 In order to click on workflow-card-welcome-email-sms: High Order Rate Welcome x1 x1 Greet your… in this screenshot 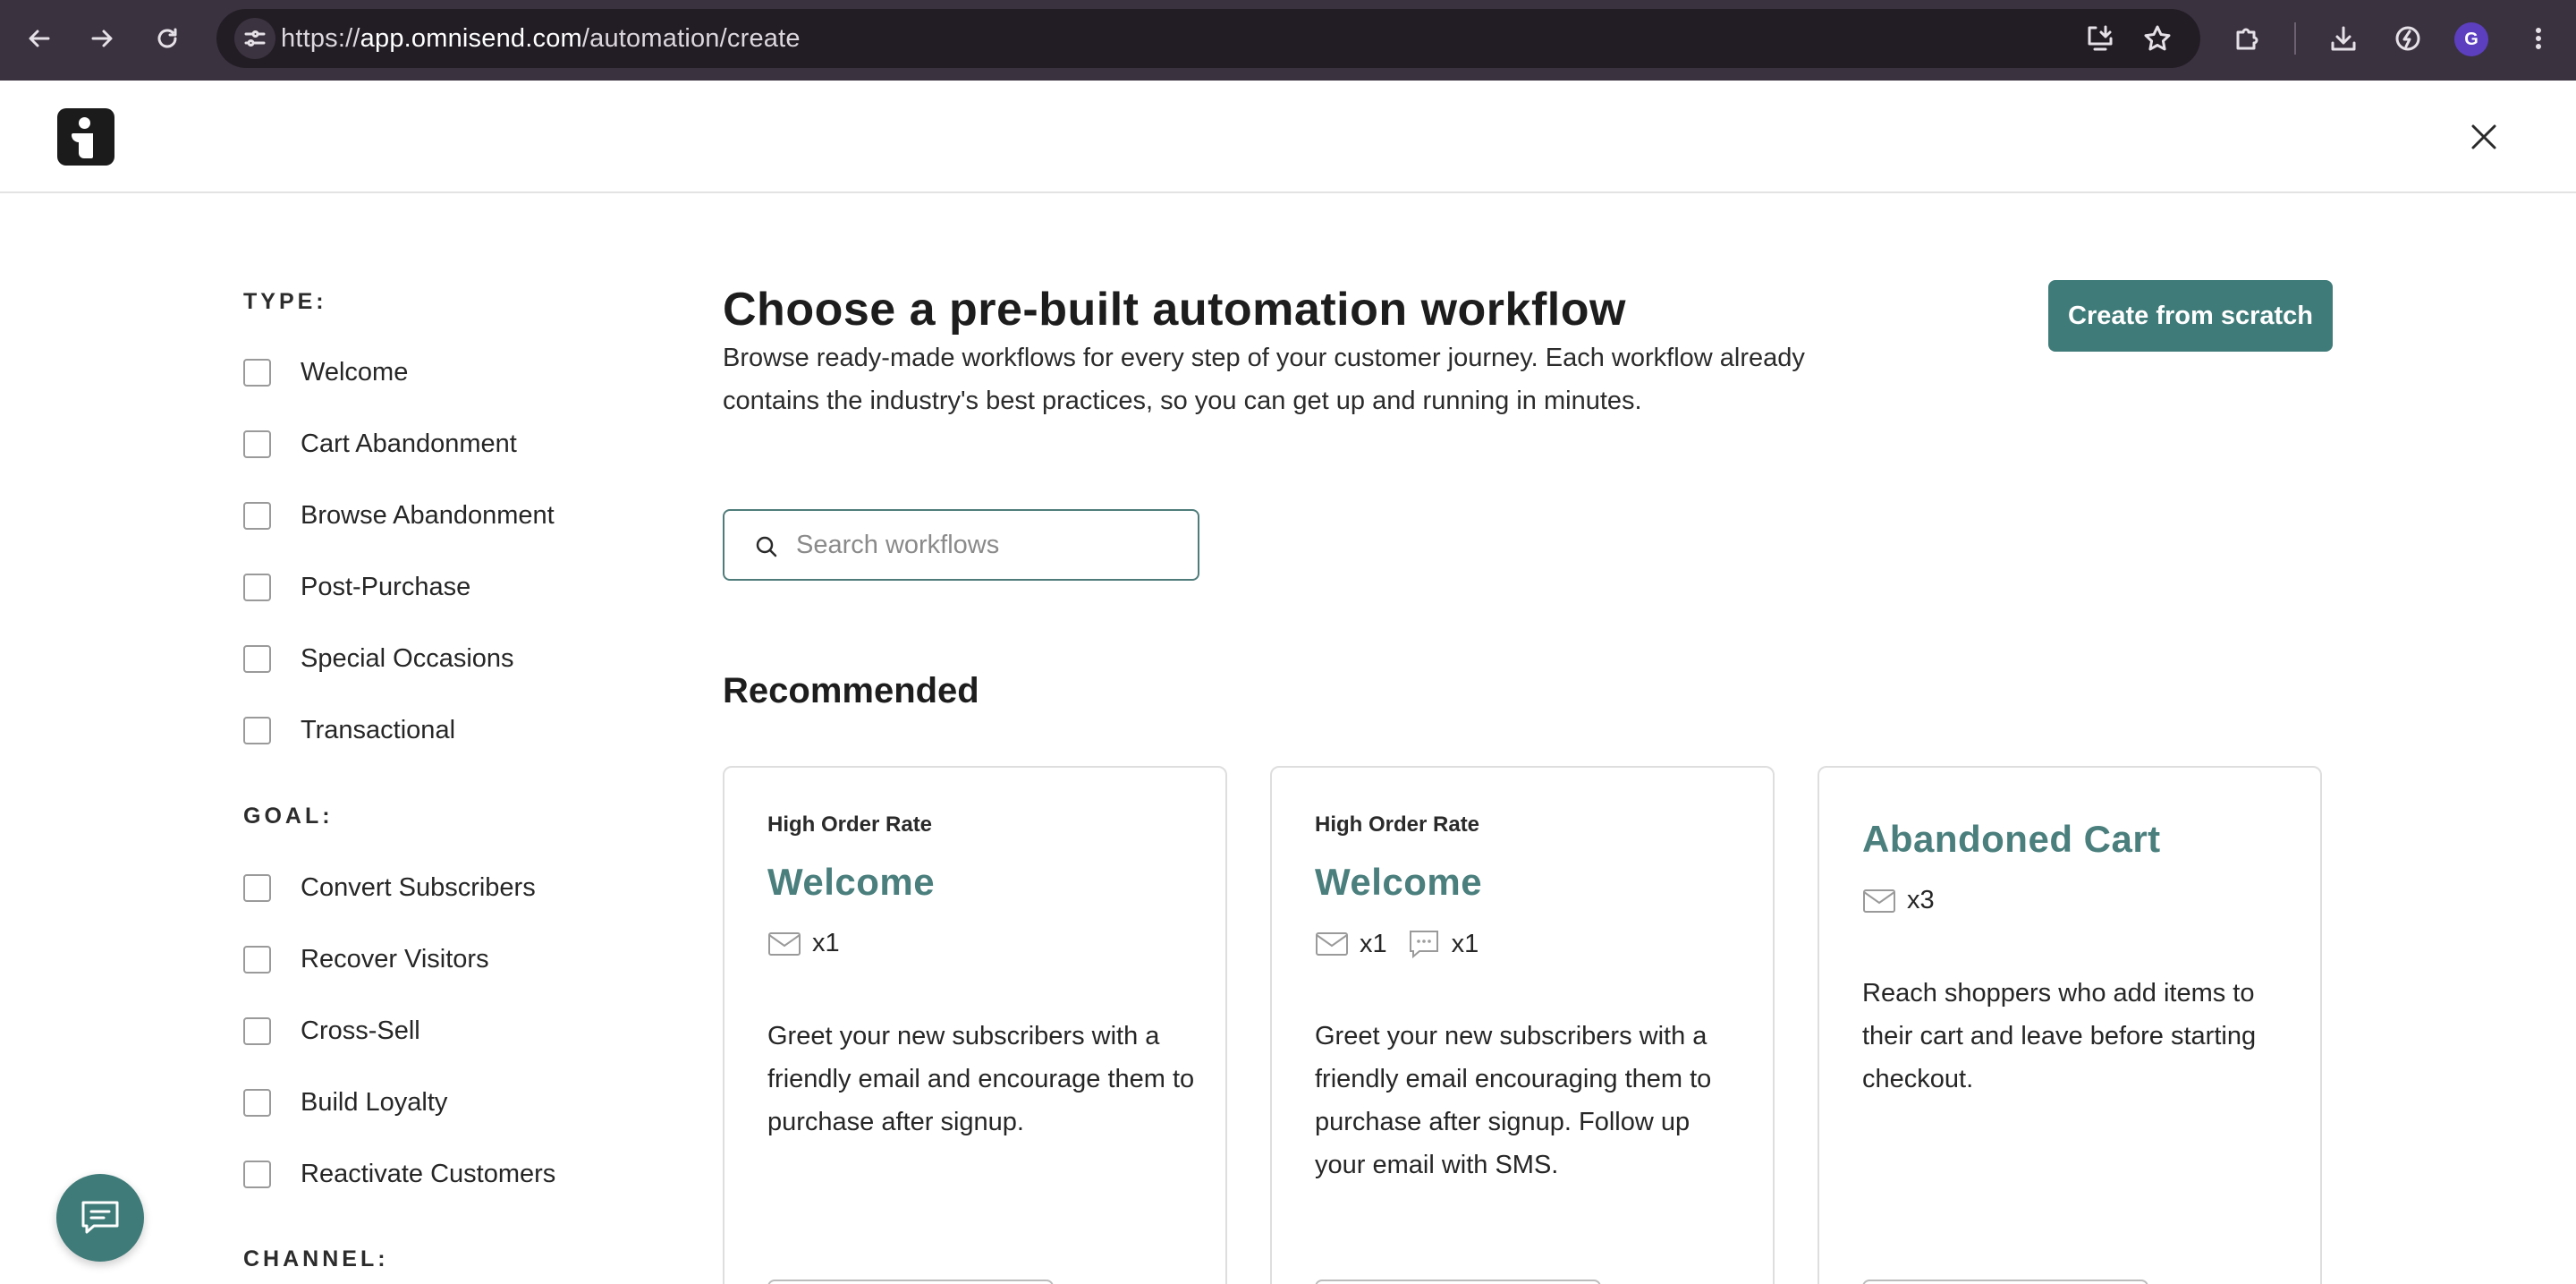, I will do `click(1522, 1025)`.